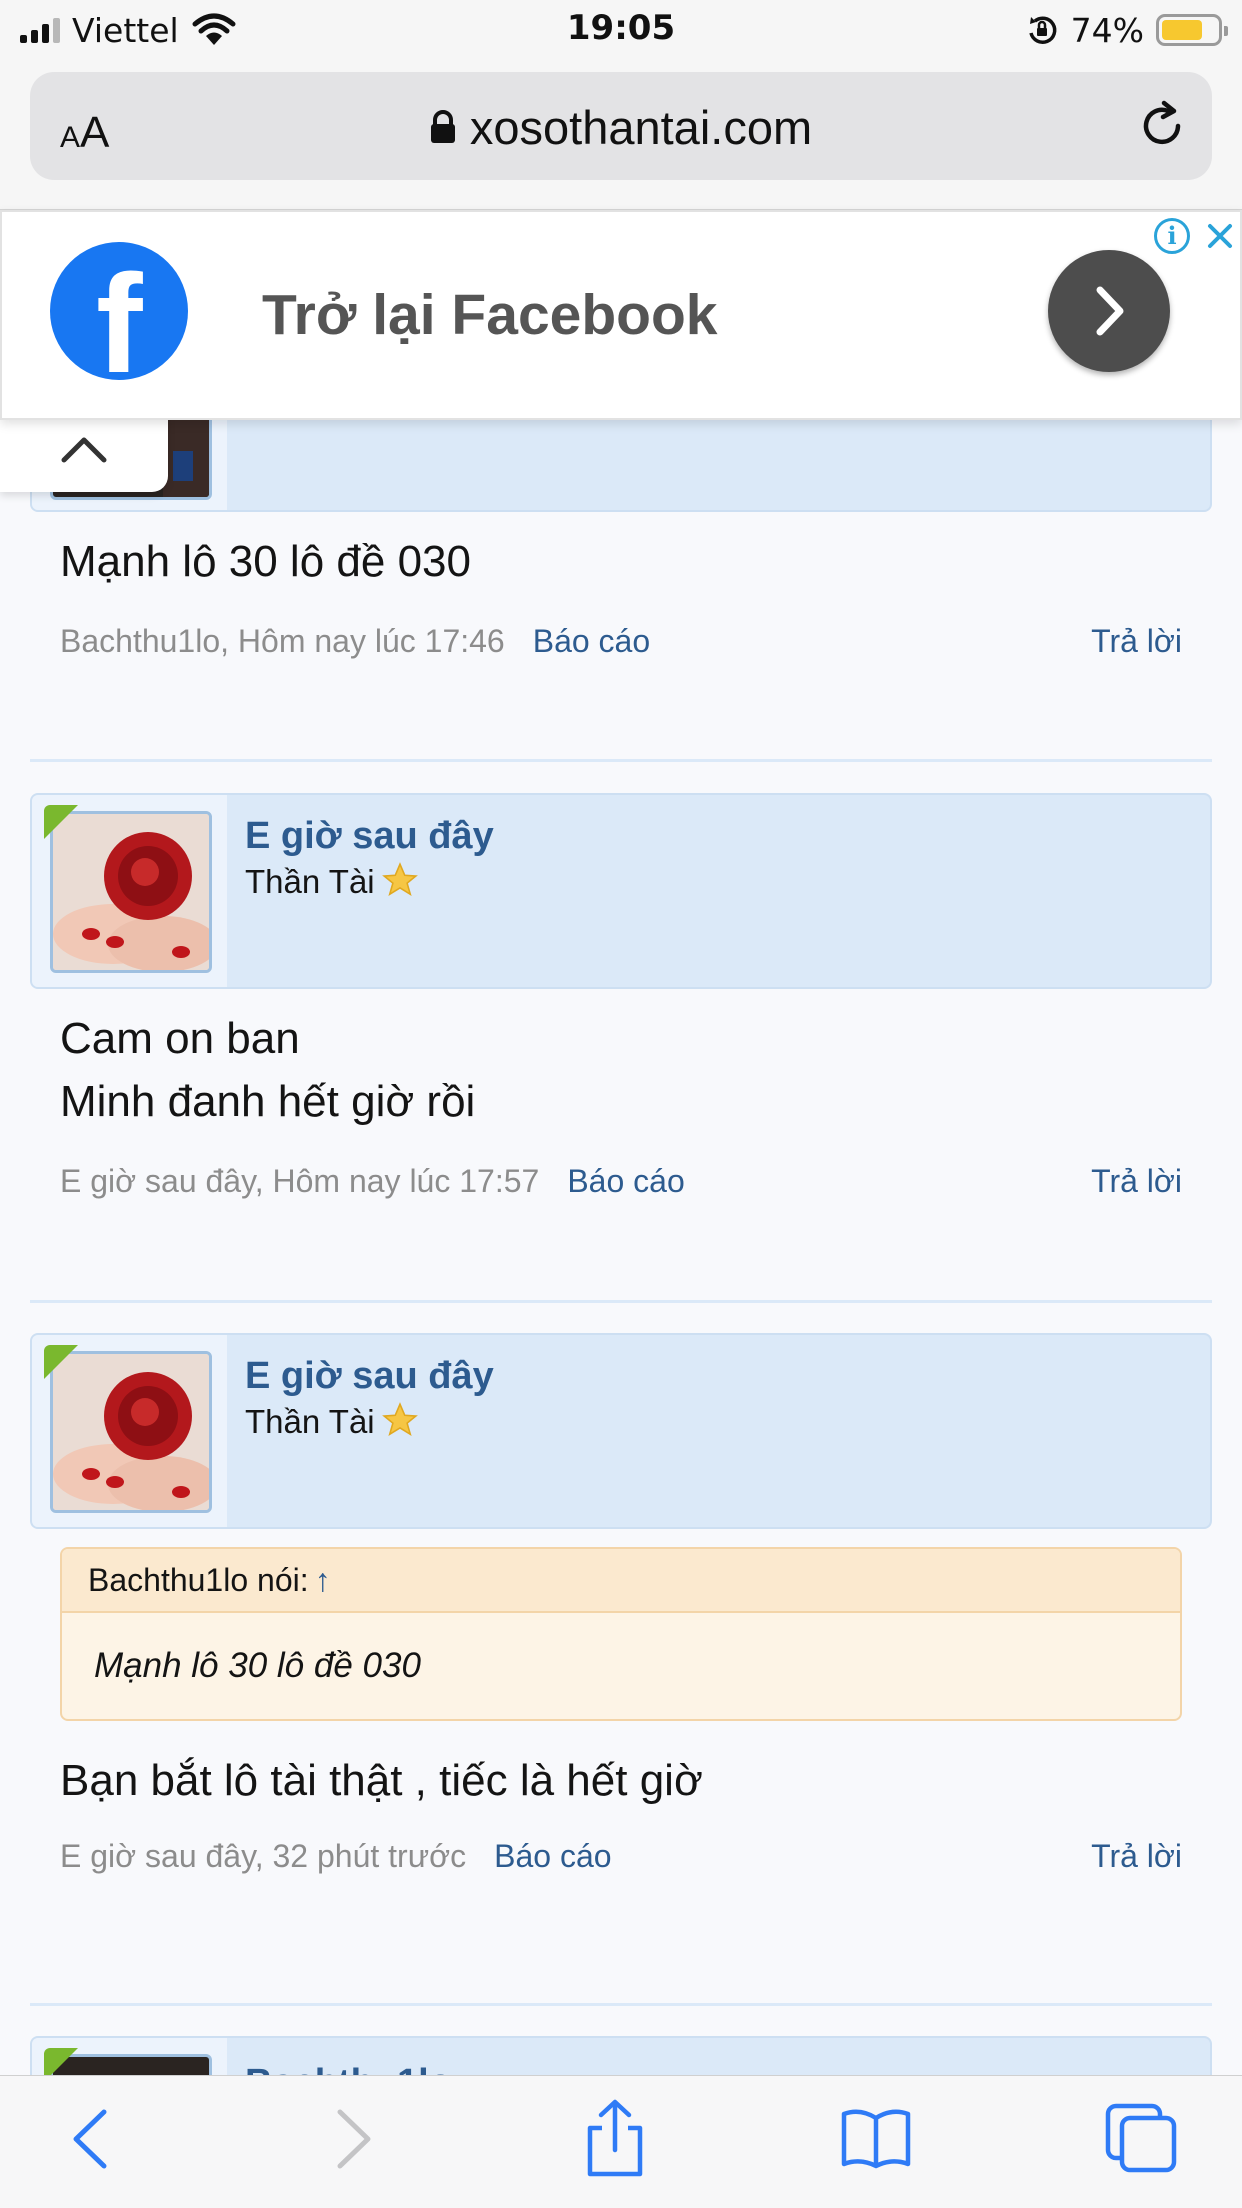  Describe the element at coordinates (381, 1780) in the screenshot. I see `post-message: Bạn bắt lô tài thật , tiếc là hết giờ` at that location.